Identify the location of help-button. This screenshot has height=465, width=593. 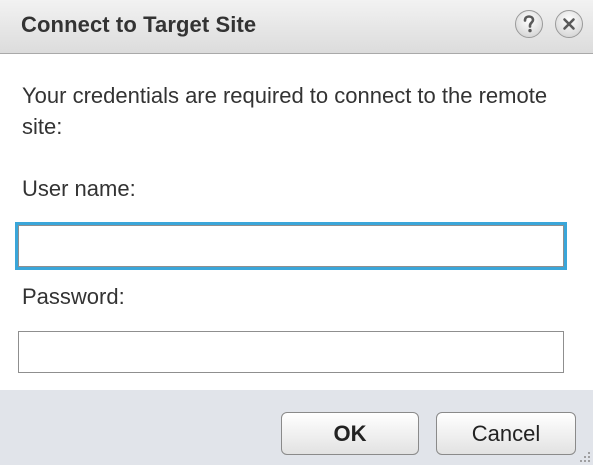
(529, 24).